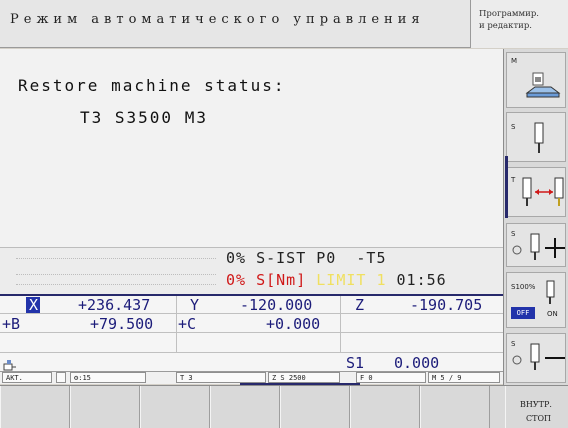  Describe the element at coordinates (114, 305) in the screenshot. I see `axis-x-value: +236.437` at that location.